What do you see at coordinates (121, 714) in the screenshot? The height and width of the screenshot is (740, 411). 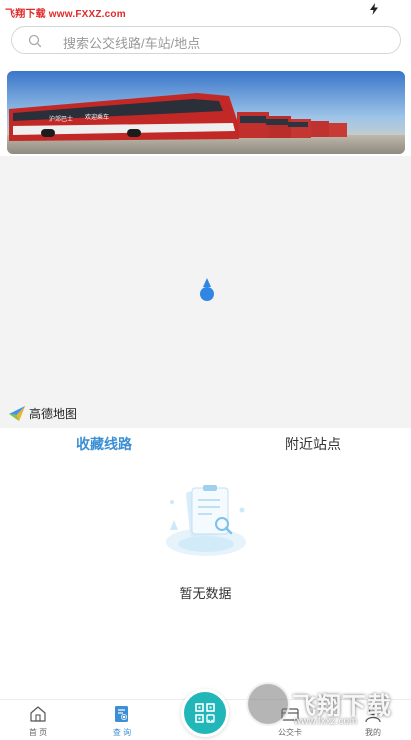 I see `query-icon` at bounding box center [121, 714].